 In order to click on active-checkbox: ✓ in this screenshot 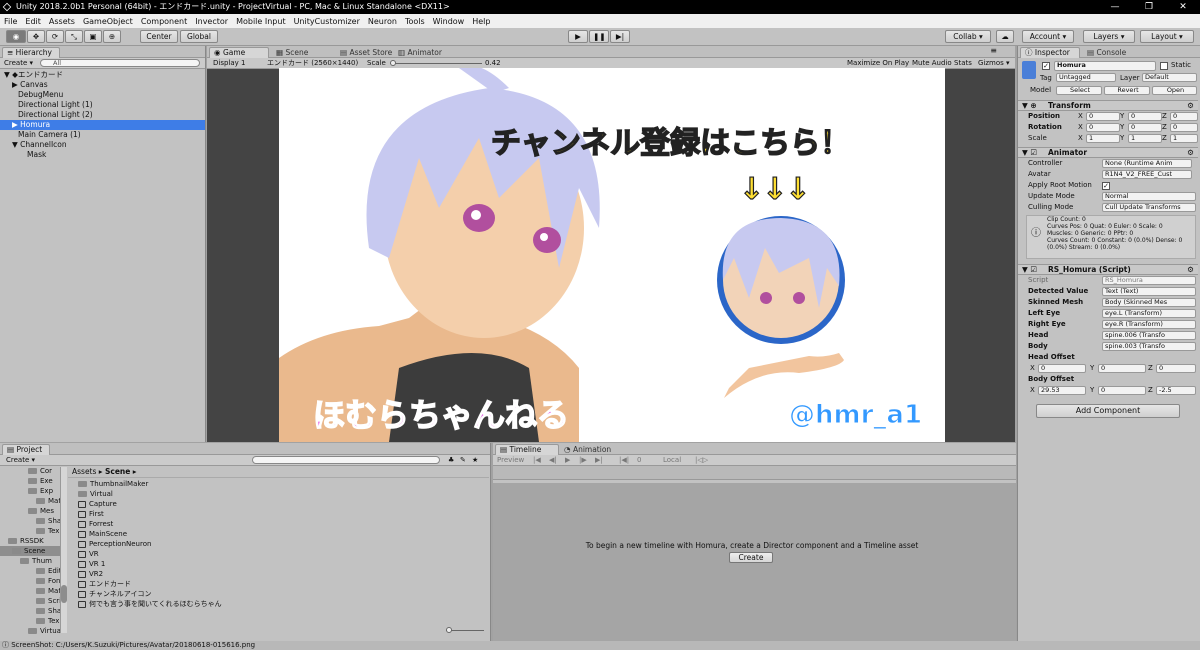, I will do `click(1046, 66)`.